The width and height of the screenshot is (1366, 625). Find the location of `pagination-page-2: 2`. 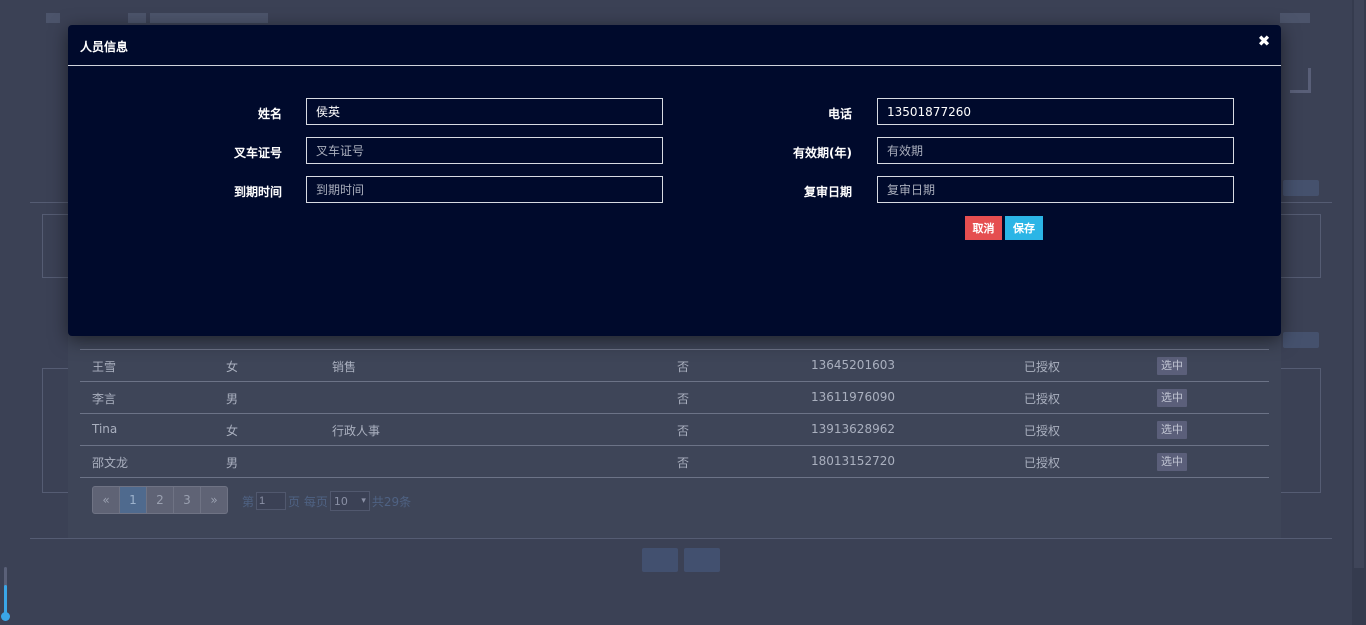

pagination-page-2: 2 is located at coordinates (160, 500).